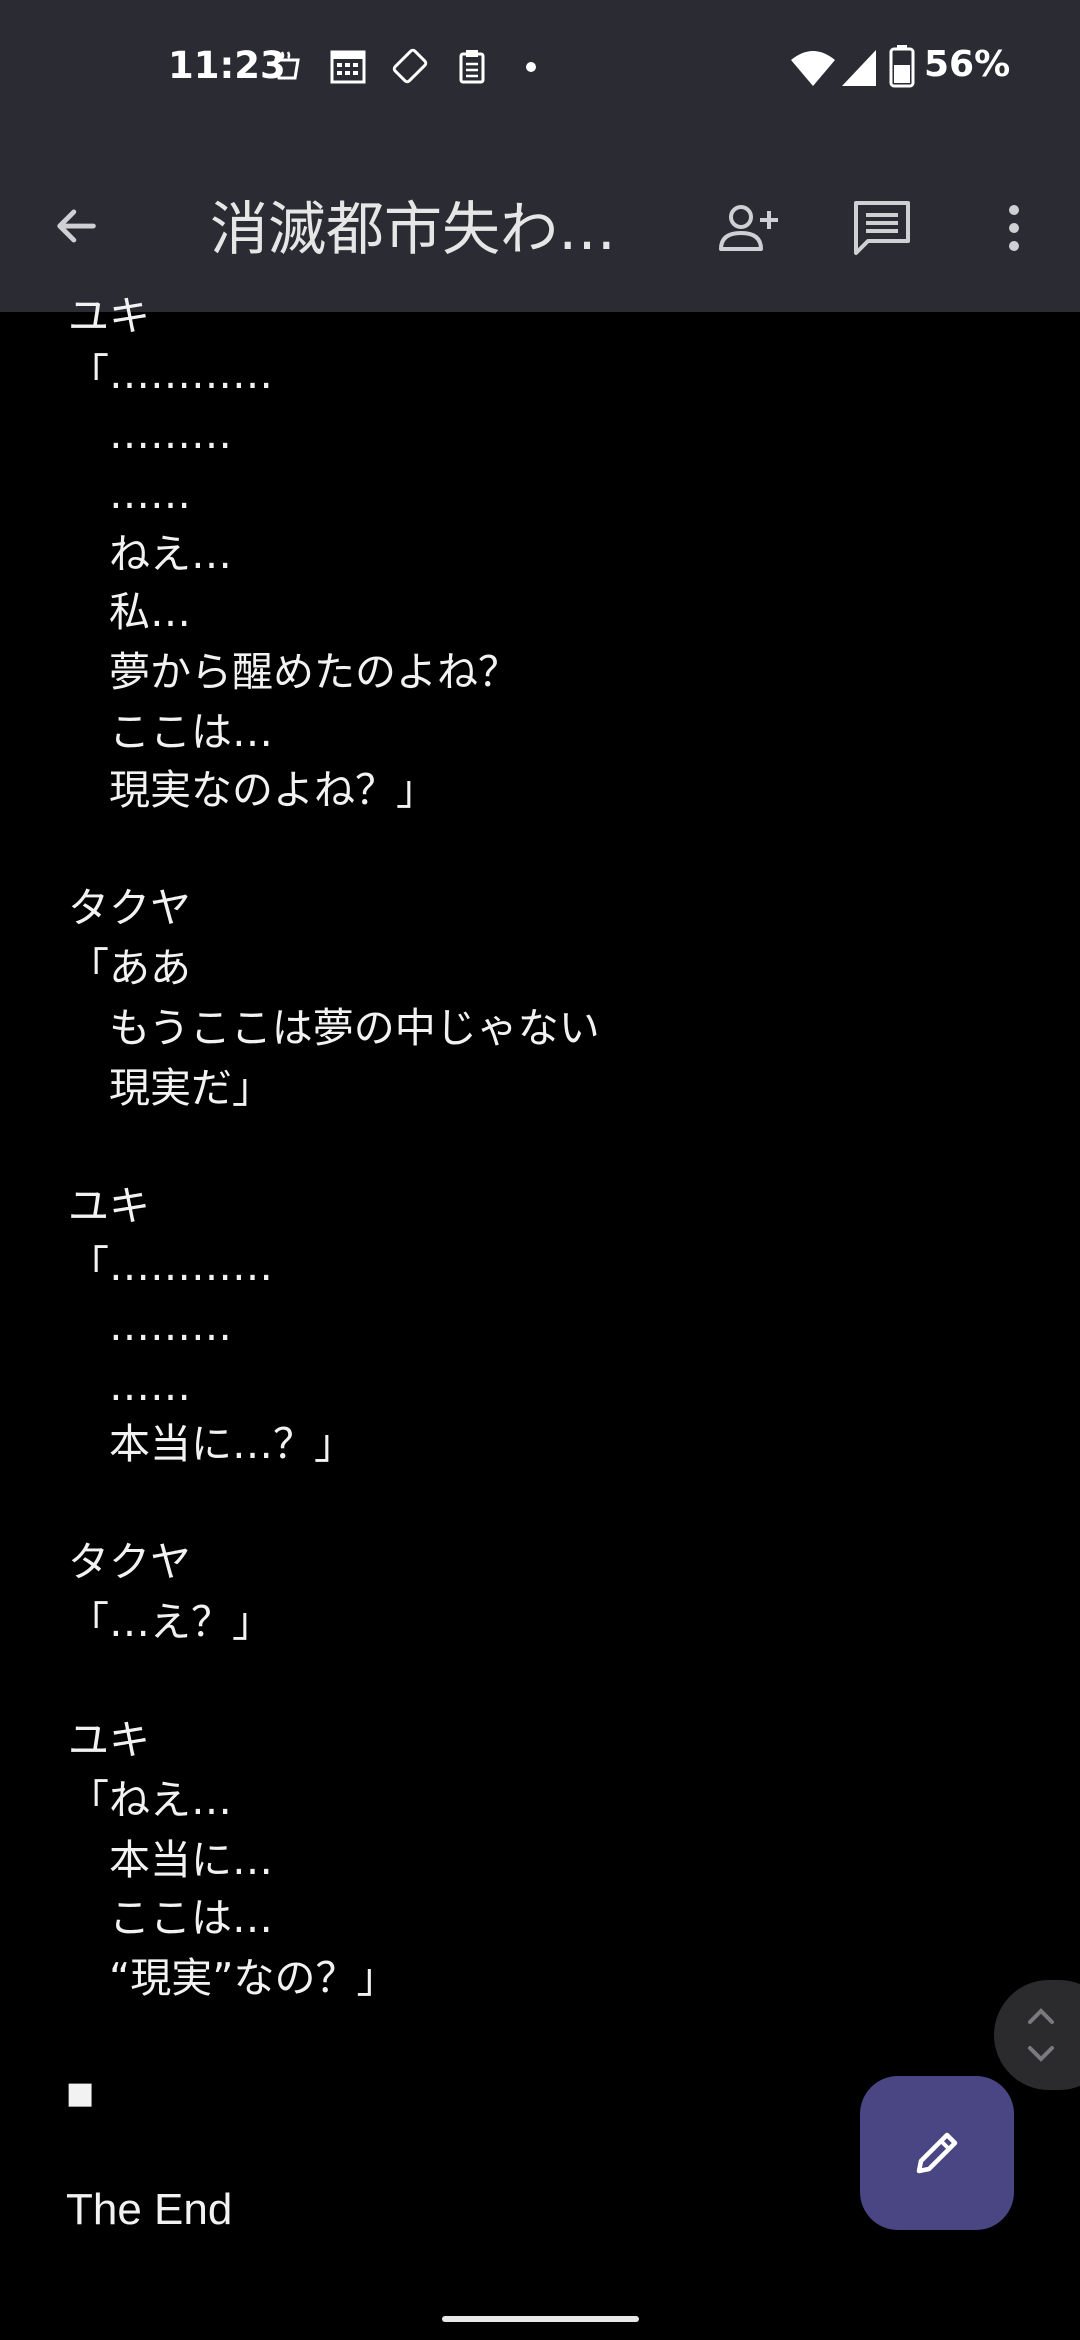  I want to click on comment-icon, so click(882, 228).